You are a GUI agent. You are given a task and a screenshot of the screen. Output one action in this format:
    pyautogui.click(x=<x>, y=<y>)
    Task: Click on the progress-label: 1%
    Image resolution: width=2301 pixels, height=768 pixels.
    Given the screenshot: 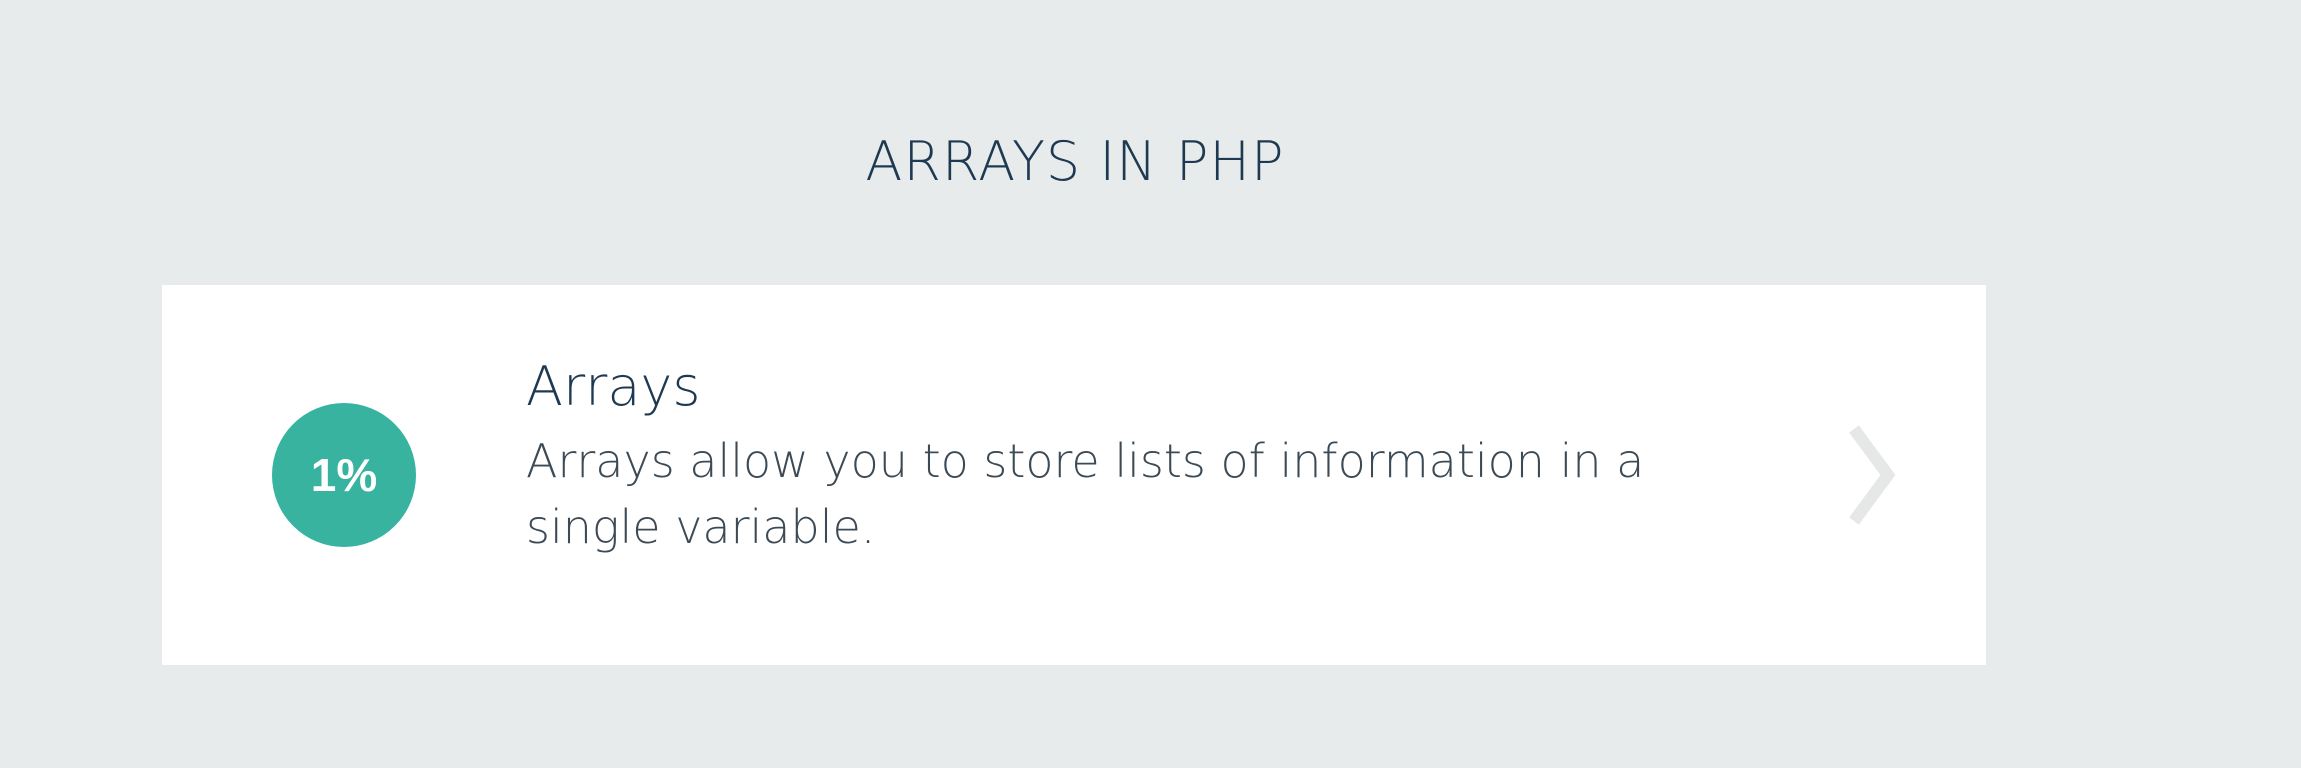 What is the action you would take?
    pyautogui.click(x=344, y=475)
    